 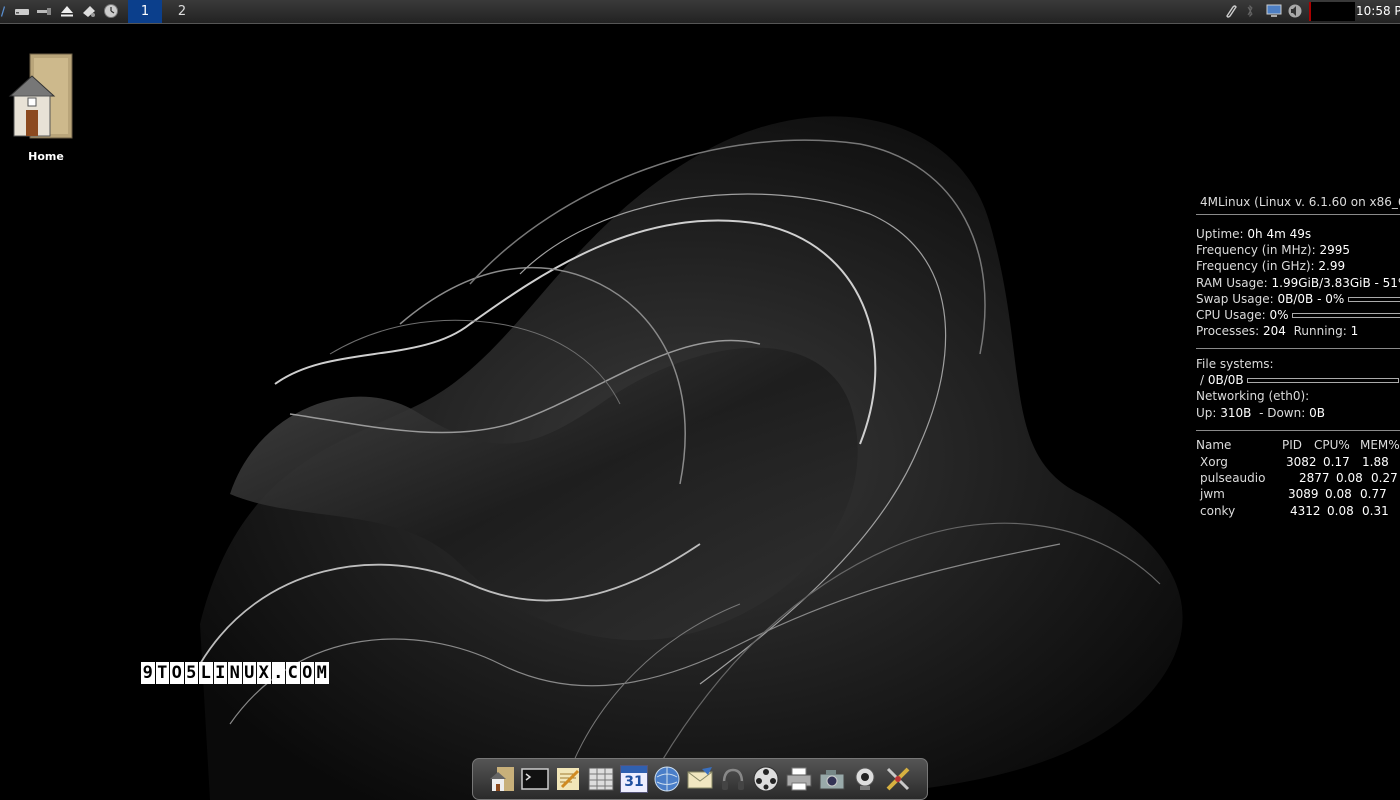 What do you see at coordinates (535, 779) in the screenshot?
I see `terminal-icon` at bounding box center [535, 779].